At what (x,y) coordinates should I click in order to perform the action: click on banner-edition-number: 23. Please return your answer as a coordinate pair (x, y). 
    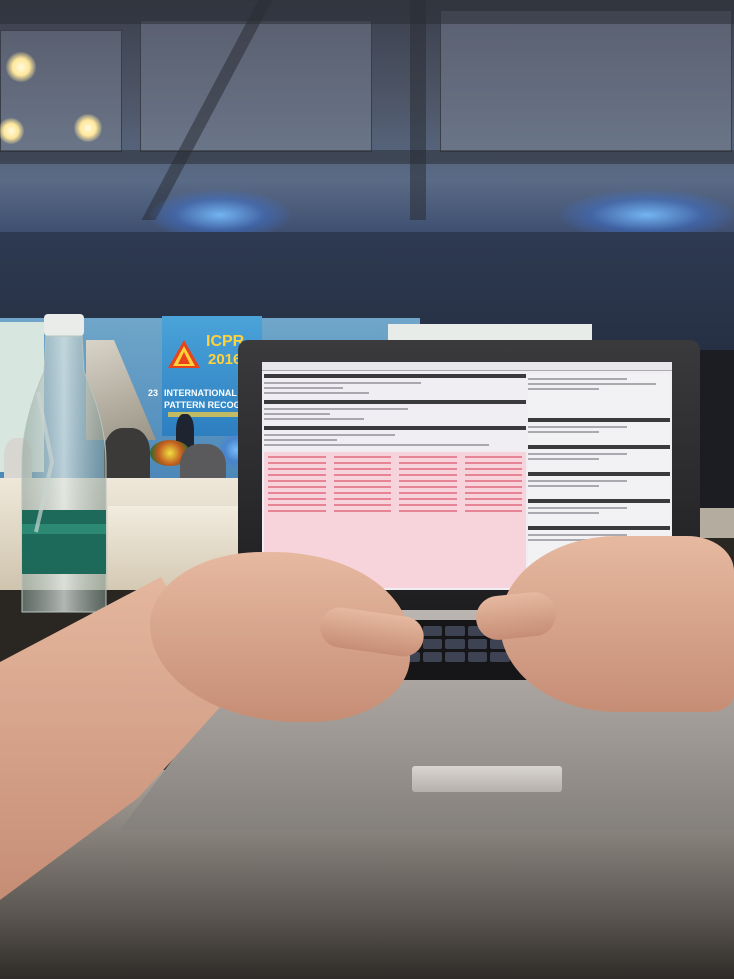
    Looking at the image, I should click on (153, 393).